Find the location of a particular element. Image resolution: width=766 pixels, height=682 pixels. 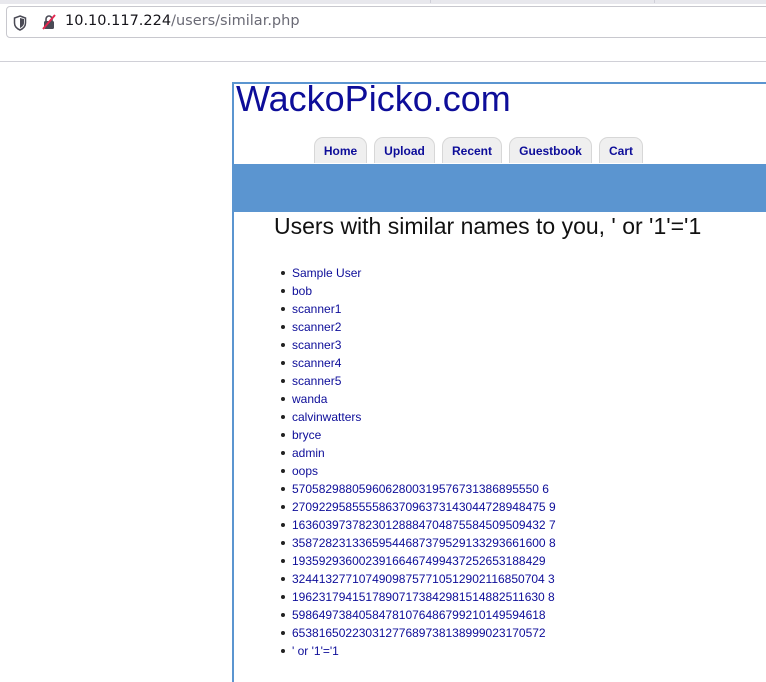

nav-tab-home: Home is located at coordinates (340, 150).